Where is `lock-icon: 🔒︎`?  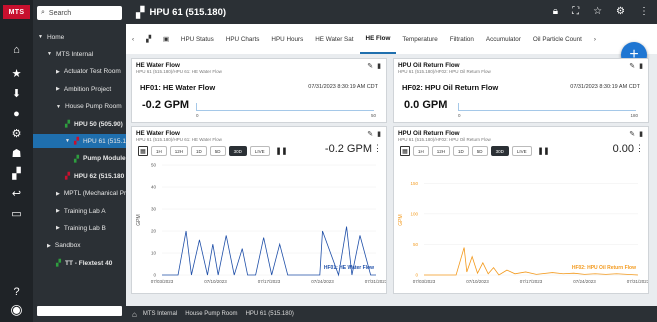 lock-icon: 🔒︎ is located at coordinates (555, 11).